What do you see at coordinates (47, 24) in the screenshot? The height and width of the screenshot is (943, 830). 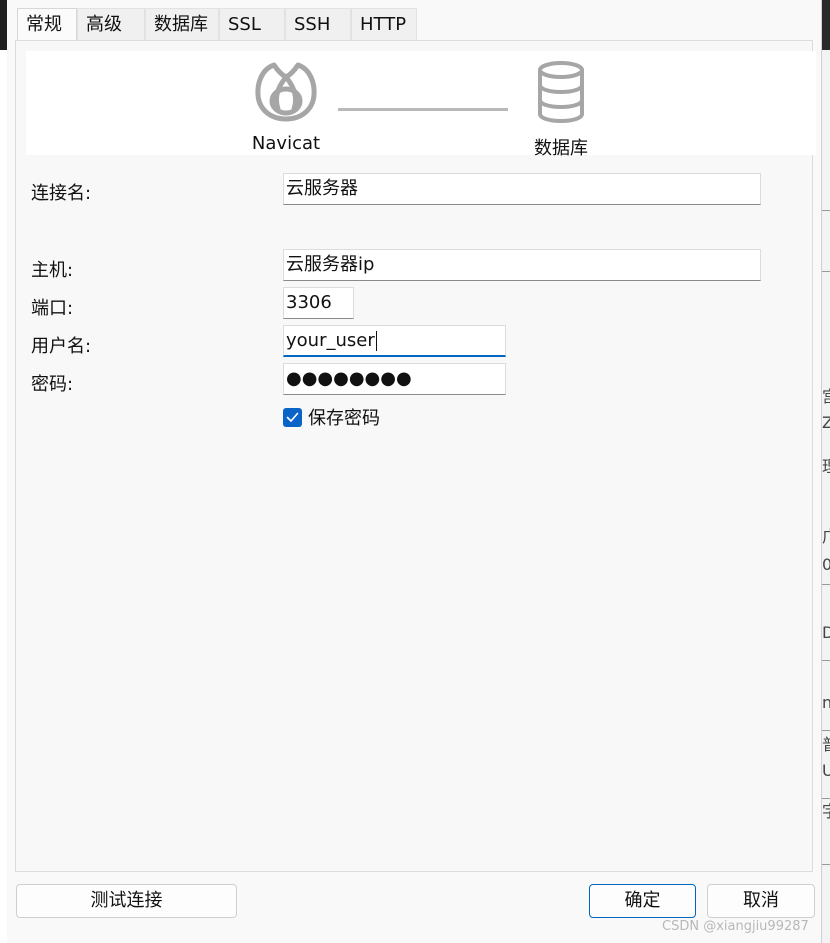 I see `tab-general: 常规` at bounding box center [47, 24].